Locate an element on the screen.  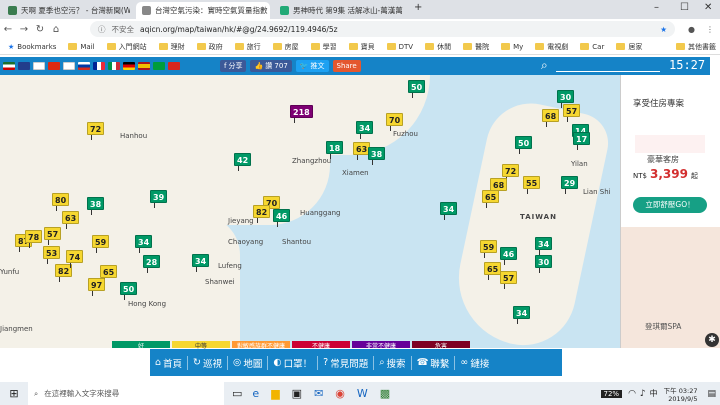
nav-contact: ☎ 聯繫 is located at coordinates (434, 362).